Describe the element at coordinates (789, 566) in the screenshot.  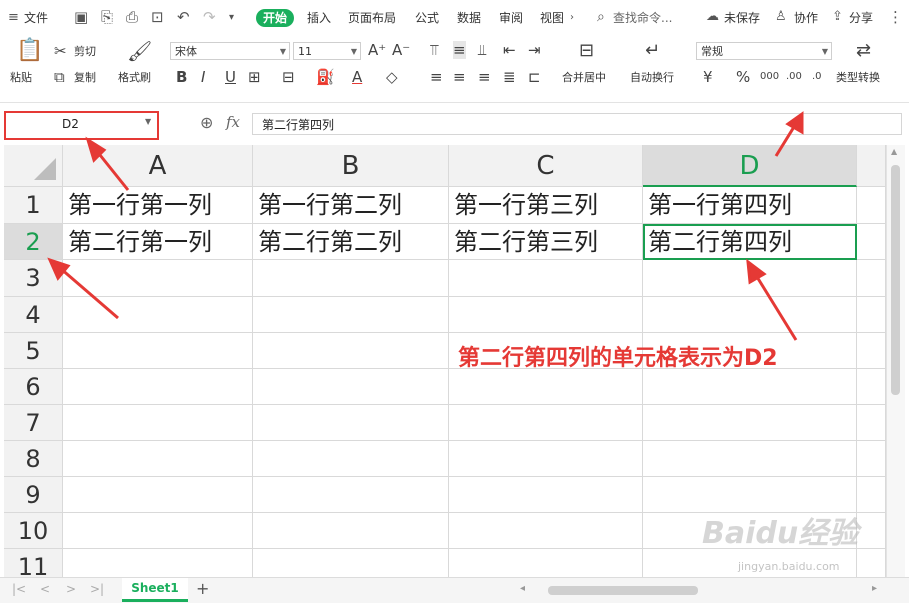
I see `watermark-url: jingyan.baidu.com` at that location.